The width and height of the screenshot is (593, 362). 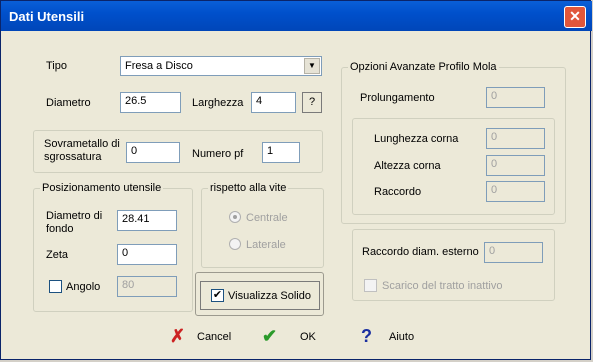 What do you see at coordinates (397, 98) in the screenshot?
I see `prolungamento-label: Prolungamento` at bounding box center [397, 98].